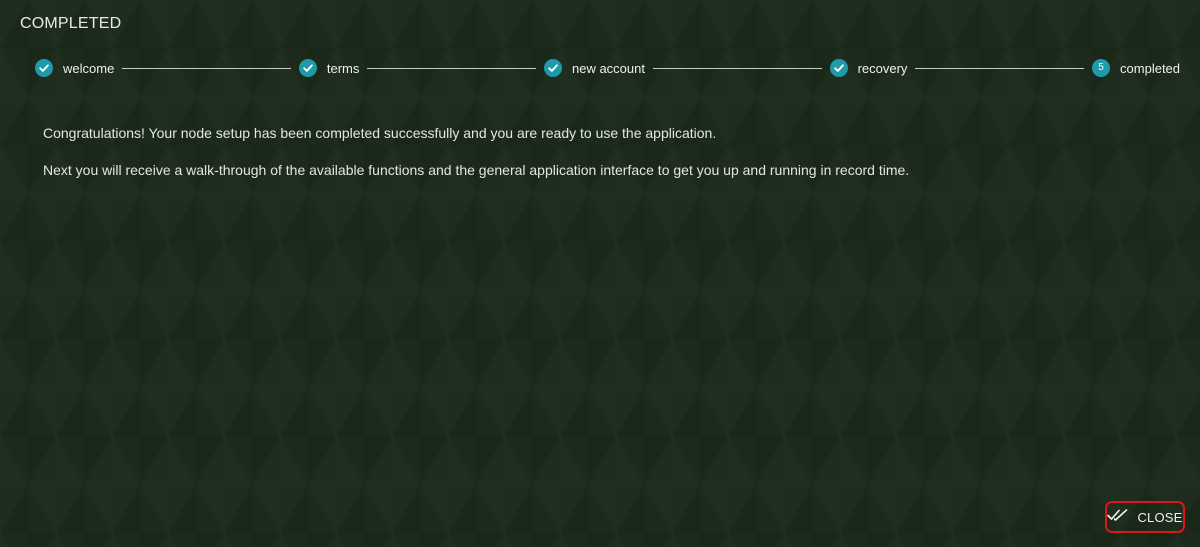 The image size is (1200, 547). I want to click on step-number-badge: 5, so click(1101, 68).